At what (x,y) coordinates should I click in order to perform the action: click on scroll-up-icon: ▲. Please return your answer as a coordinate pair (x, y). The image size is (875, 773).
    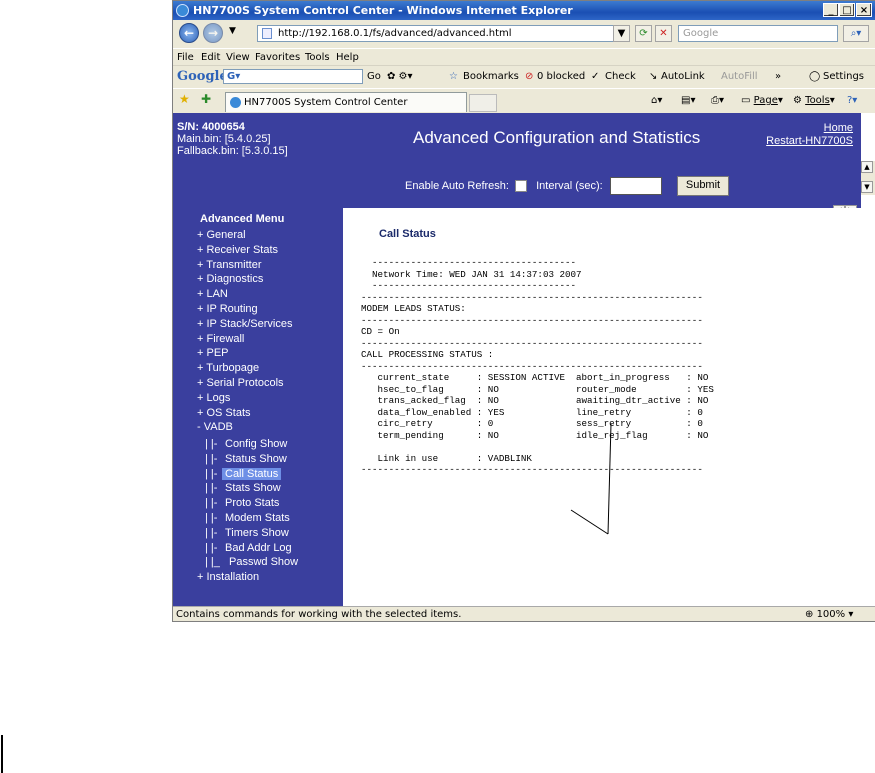
    Looking at the image, I should click on (867, 167).